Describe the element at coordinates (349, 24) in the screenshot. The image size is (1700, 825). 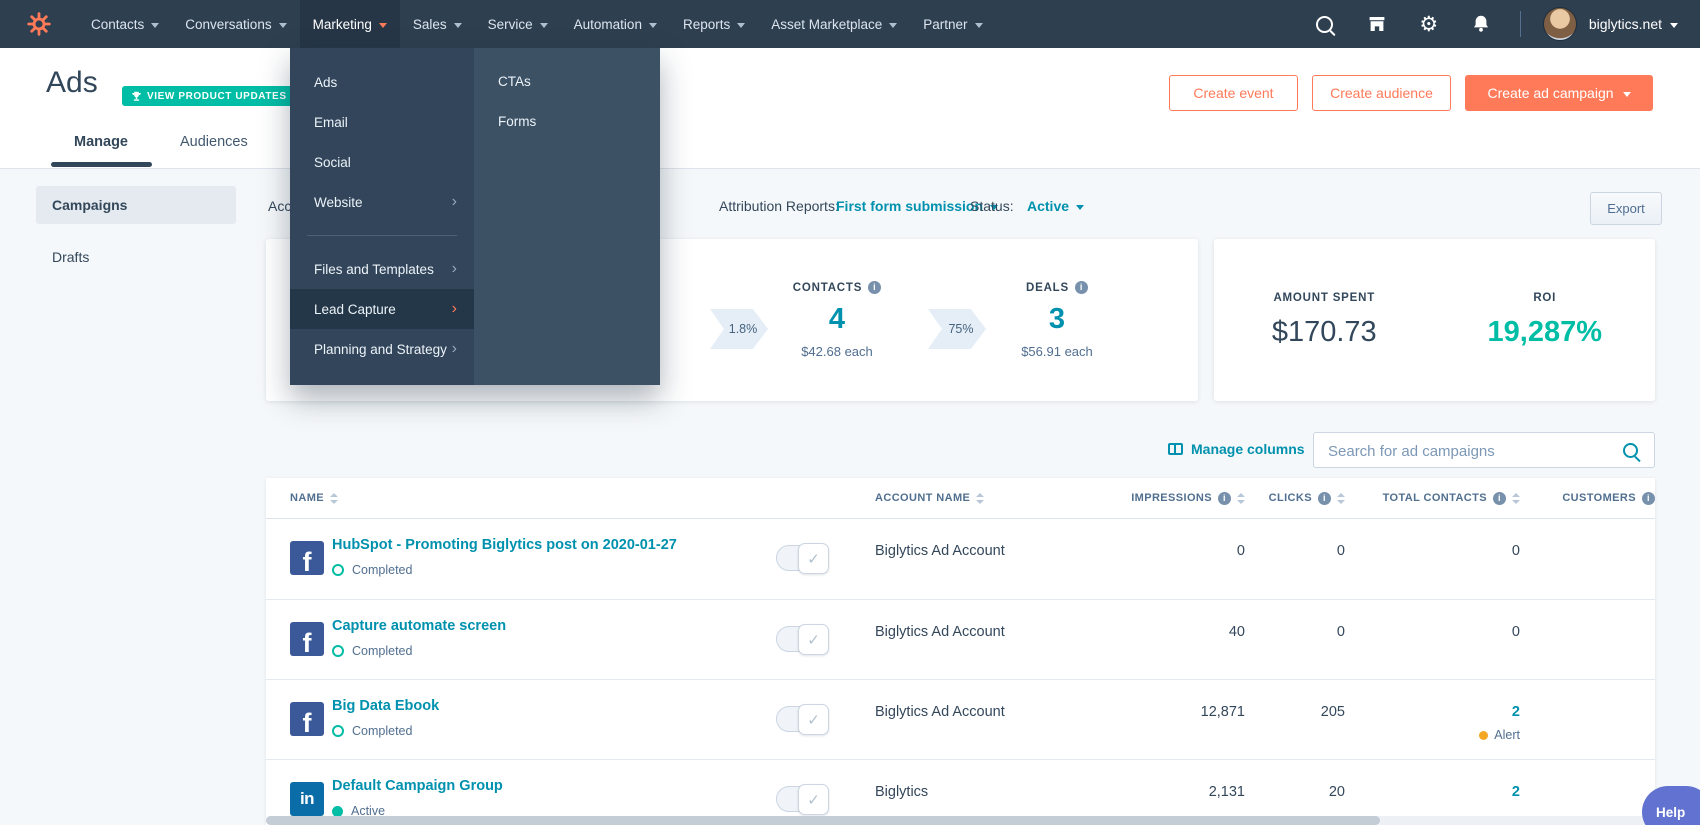
I see `nav-marketing: Marketing` at that location.